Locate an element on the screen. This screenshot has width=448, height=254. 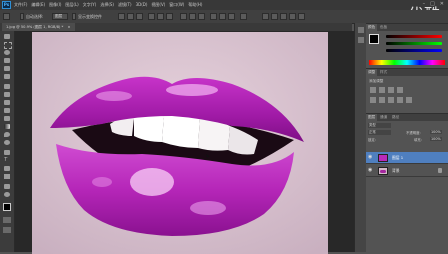
crop-icon is located at coordinates (7, 68).